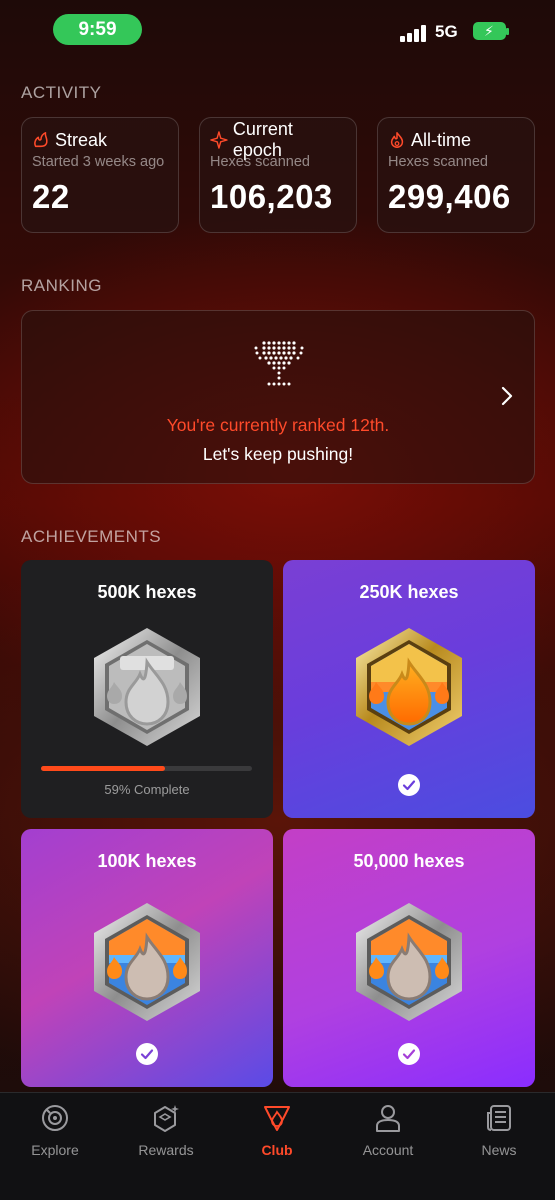  I want to click on explore-icon, so click(55, 1118).